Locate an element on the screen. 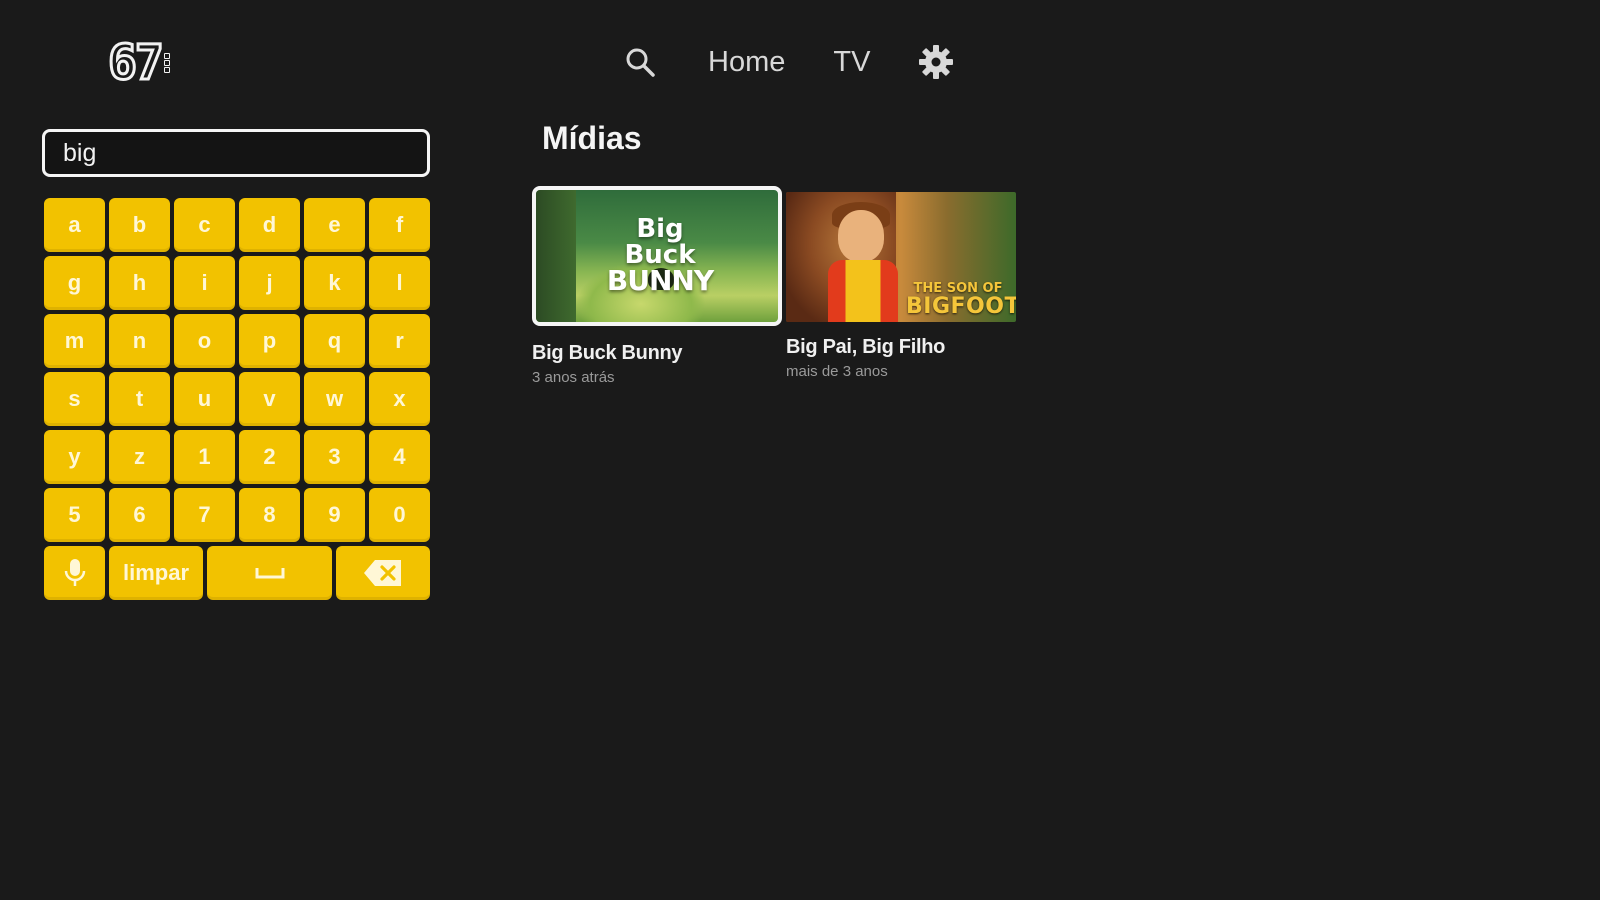 The width and height of the screenshot is (1600, 900). nav-item-tv: TV is located at coordinates (851, 62).